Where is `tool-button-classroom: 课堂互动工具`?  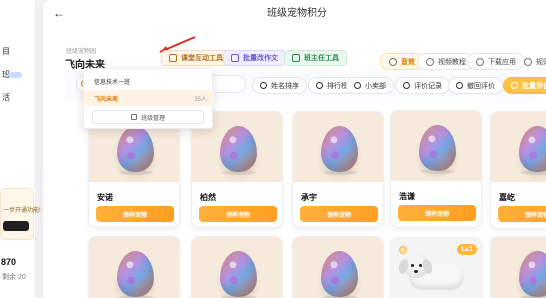 tool-button-classroom: 课堂互动工具 is located at coordinates (196, 58).